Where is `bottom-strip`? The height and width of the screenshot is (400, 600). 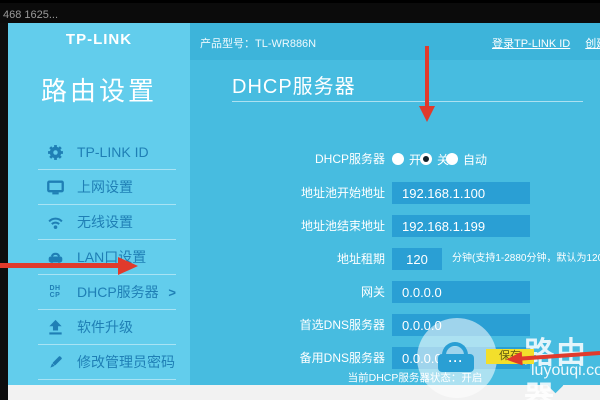 bottom-strip is located at coordinates (304, 392).